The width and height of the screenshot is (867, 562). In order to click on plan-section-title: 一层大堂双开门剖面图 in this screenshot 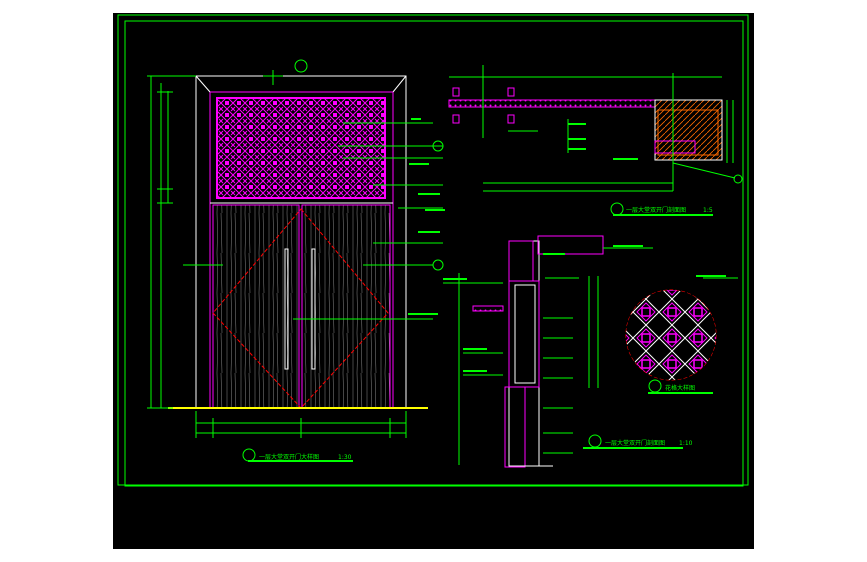, I will do `click(656, 210)`.